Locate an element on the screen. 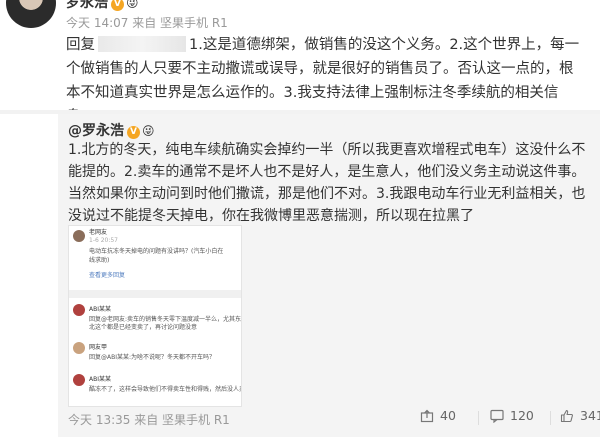 The width and height of the screenshot is (600, 437). thumbs-up-icon is located at coordinates (567, 416).